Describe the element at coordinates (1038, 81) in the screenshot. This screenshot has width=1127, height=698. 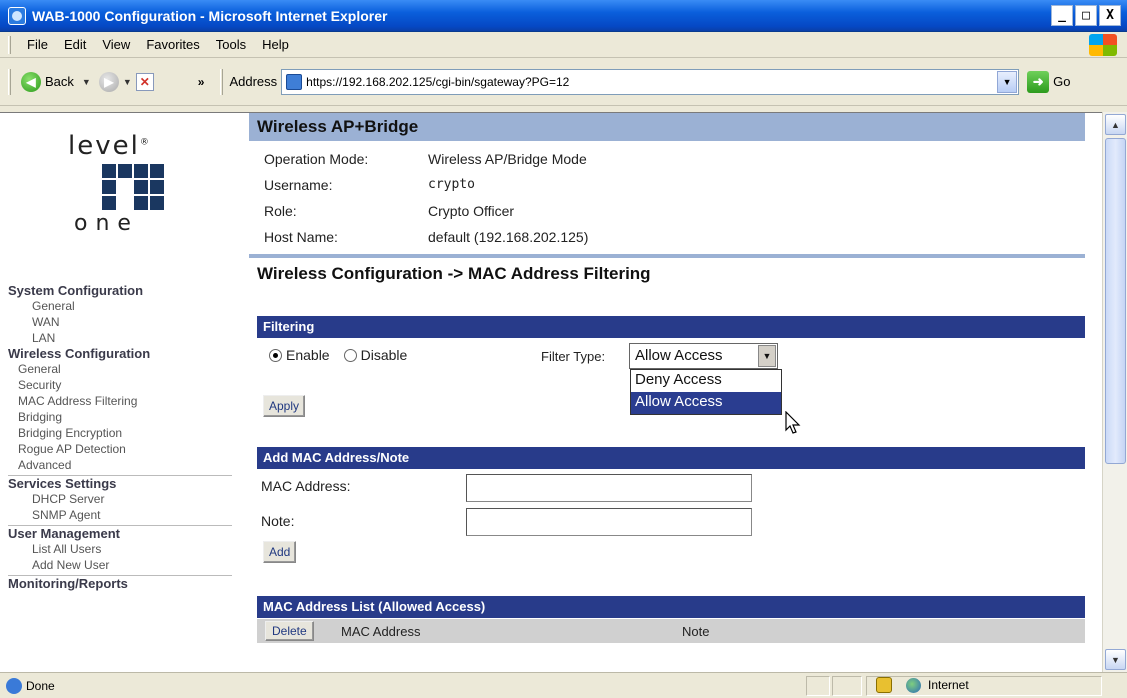
I see `go-arrow-icon: ➜` at that location.